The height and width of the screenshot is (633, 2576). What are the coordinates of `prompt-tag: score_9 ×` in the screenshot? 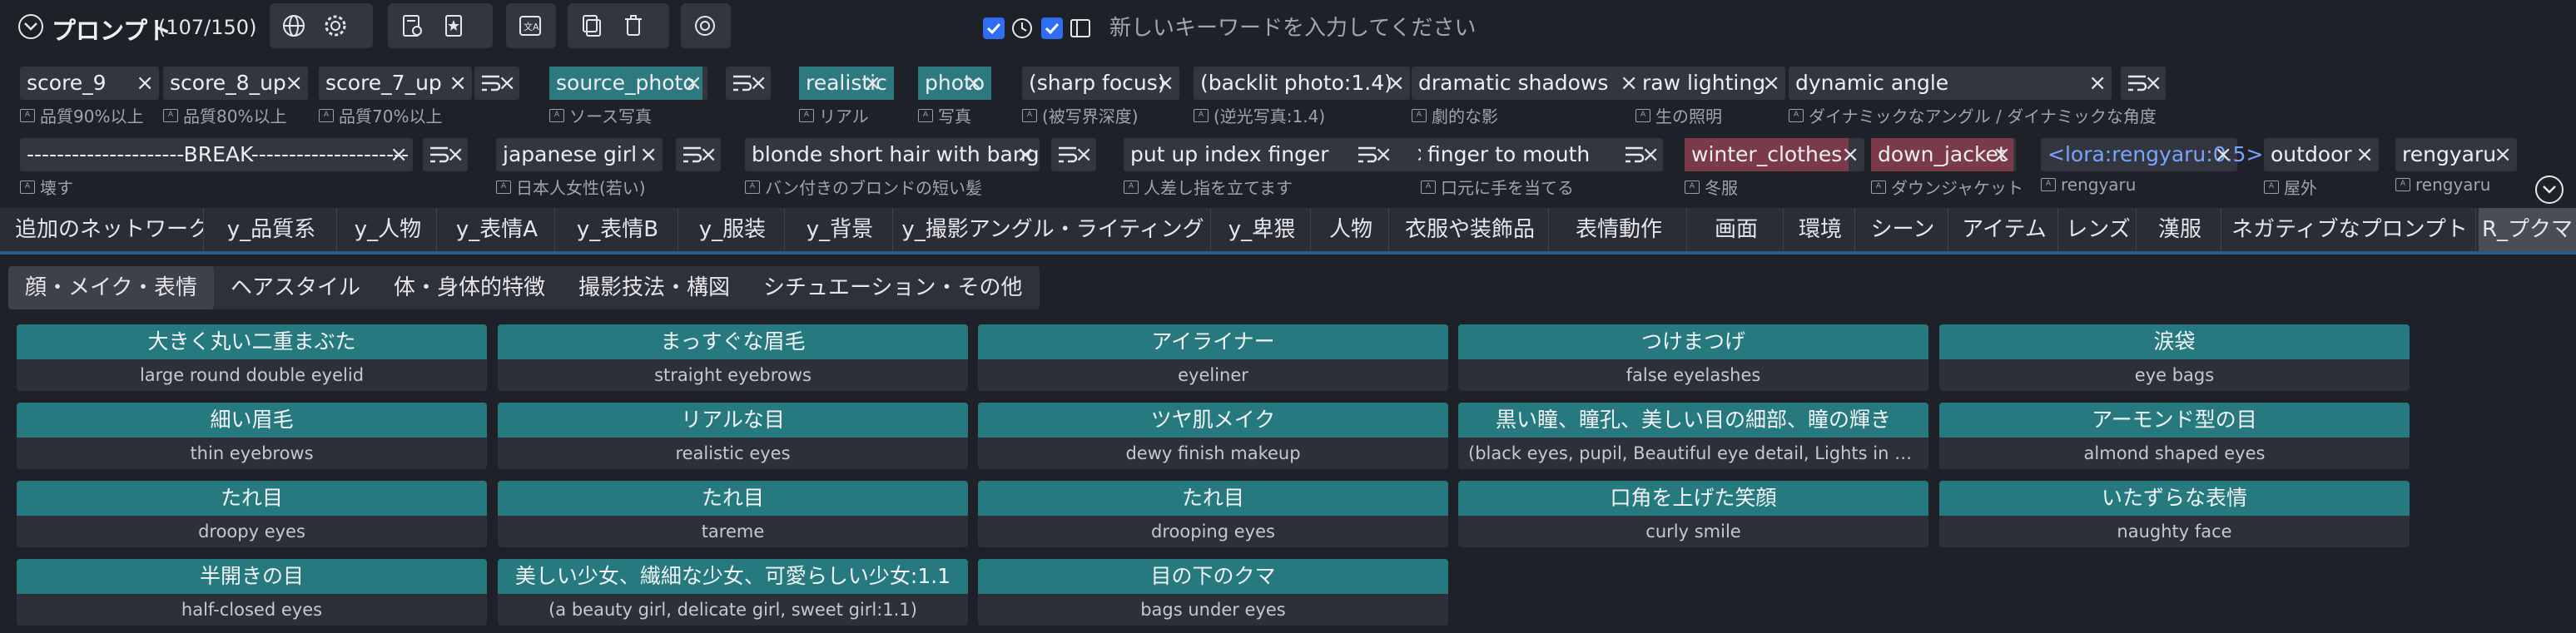 It's located at (89, 83).